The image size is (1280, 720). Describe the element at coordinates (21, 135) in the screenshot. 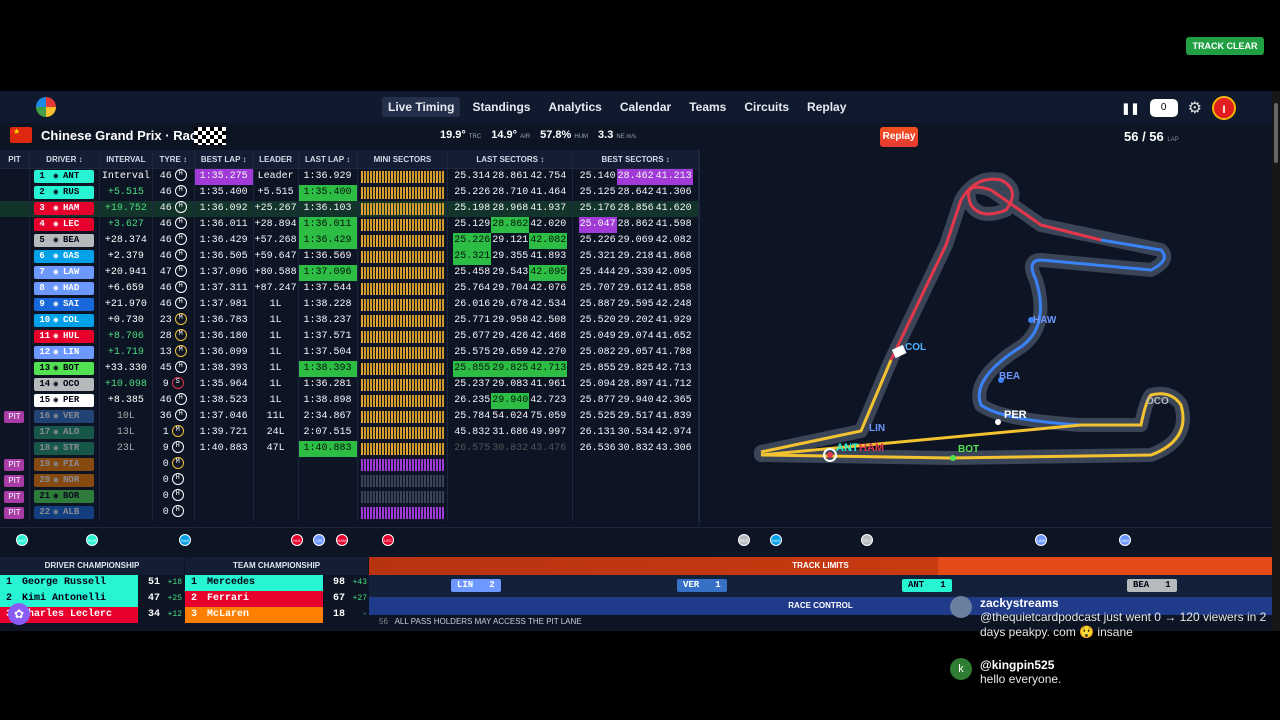

I see `china-flag-icon: ★` at that location.